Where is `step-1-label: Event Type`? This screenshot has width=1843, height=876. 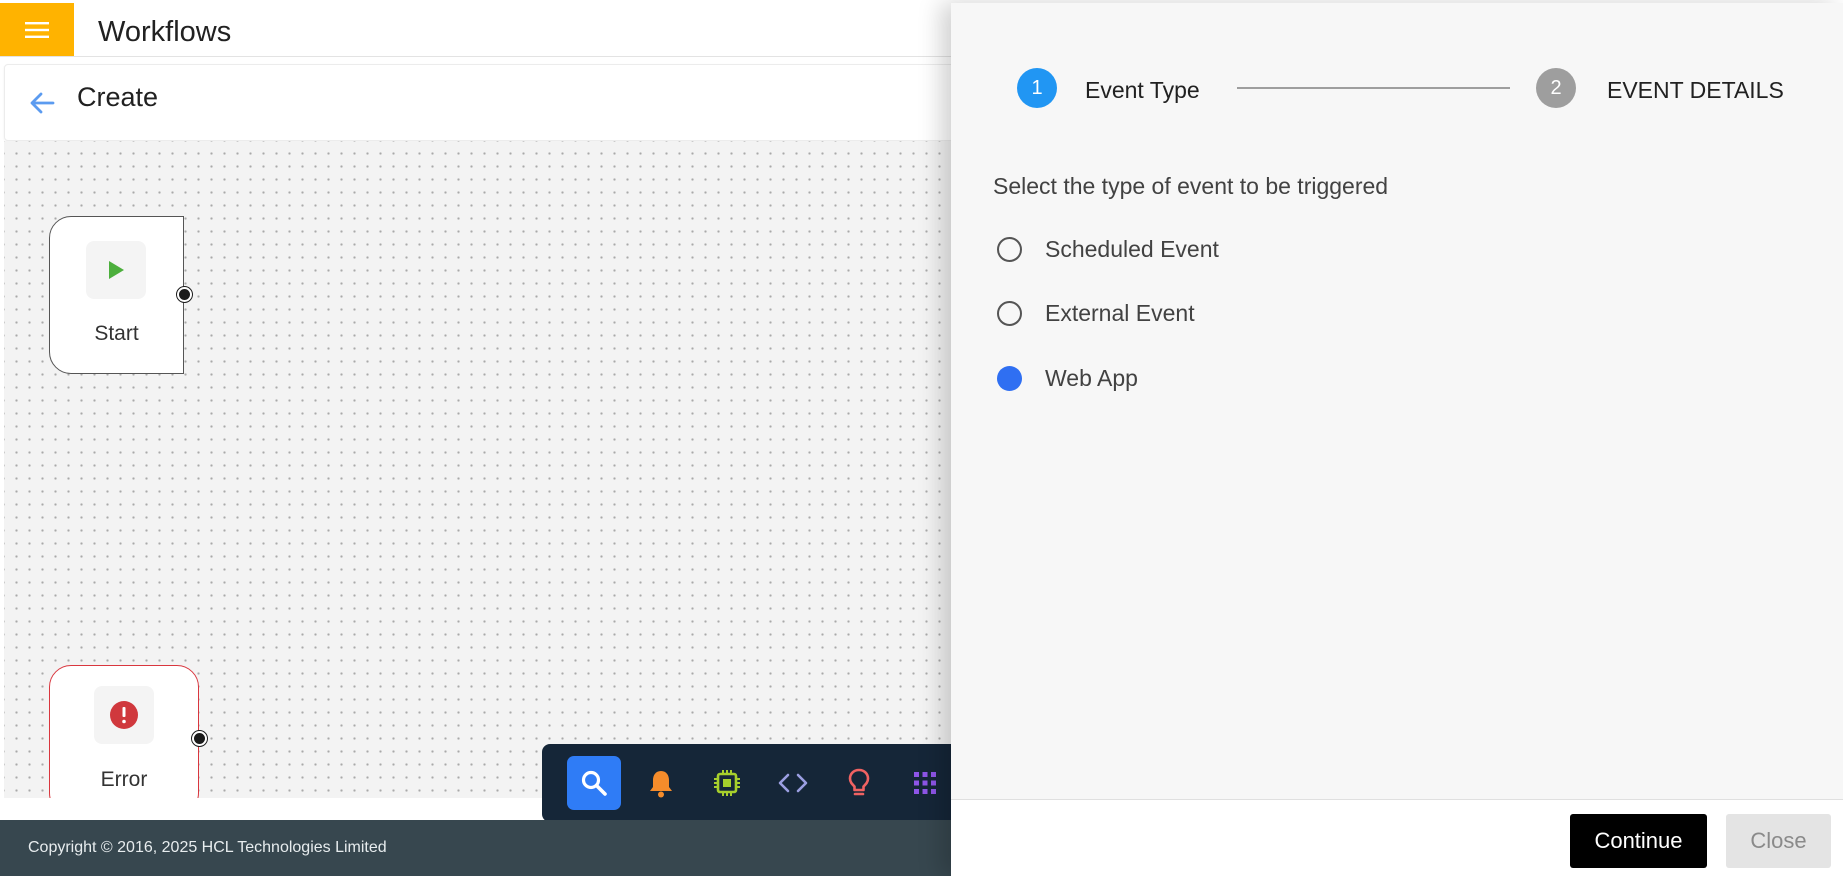 step-1-label: Event Type is located at coordinates (1142, 90).